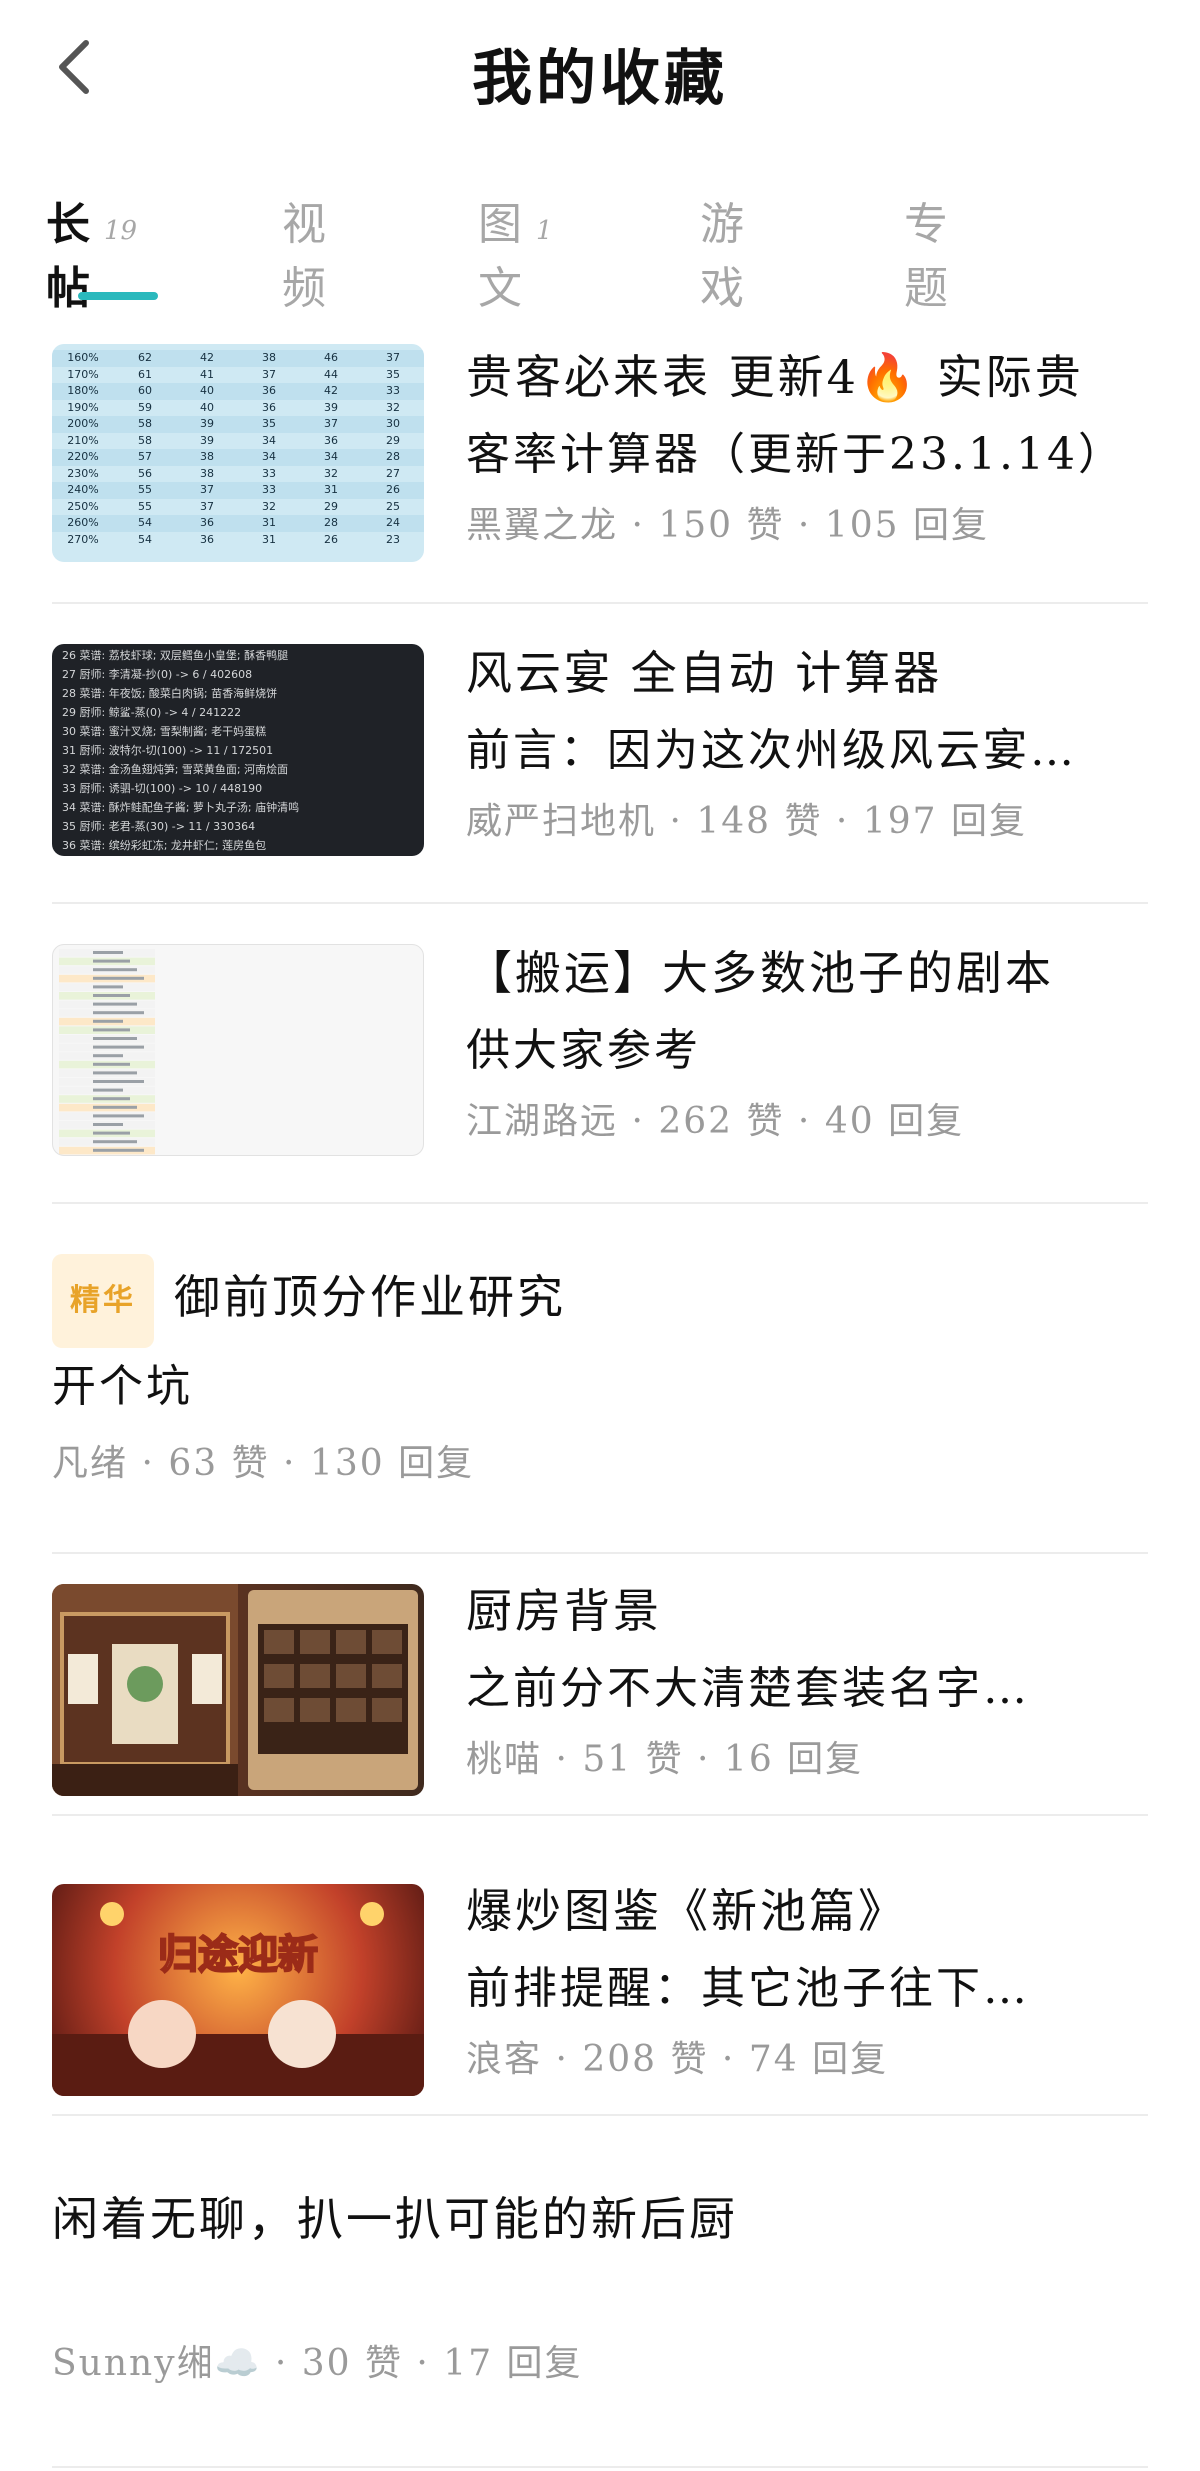 This screenshot has width=1200, height=2471. What do you see at coordinates (83, 456) in the screenshot?
I see `thumb-table-cell: 220%` at bounding box center [83, 456].